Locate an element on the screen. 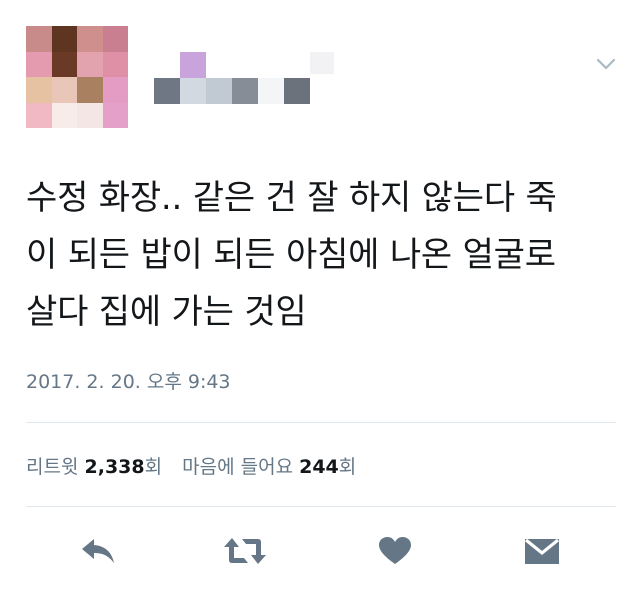 The width and height of the screenshot is (640, 590). retweet-icon is located at coordinates (245, 551).